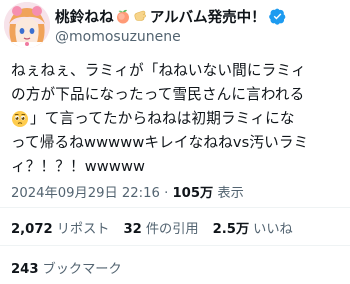 This screenshot has width=350, height=284. I want to click on likes-count: 2.5万, so click(231, 229).